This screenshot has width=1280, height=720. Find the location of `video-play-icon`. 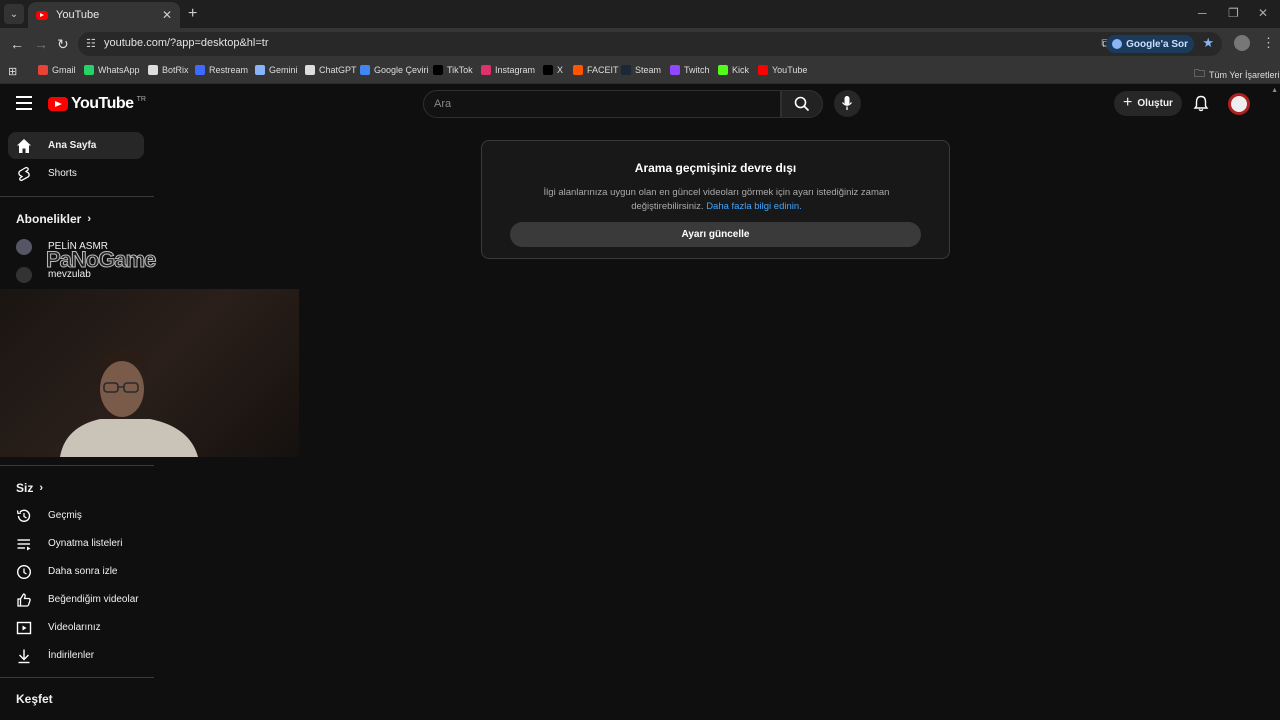

video-play-icon is located at coordinates (24, 627).